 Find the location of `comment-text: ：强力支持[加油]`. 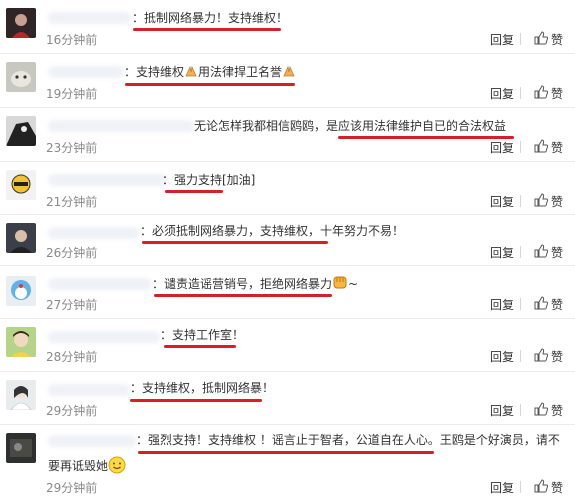

comment-text: ：强力支持[加油] is located at coordinates (209, 180).